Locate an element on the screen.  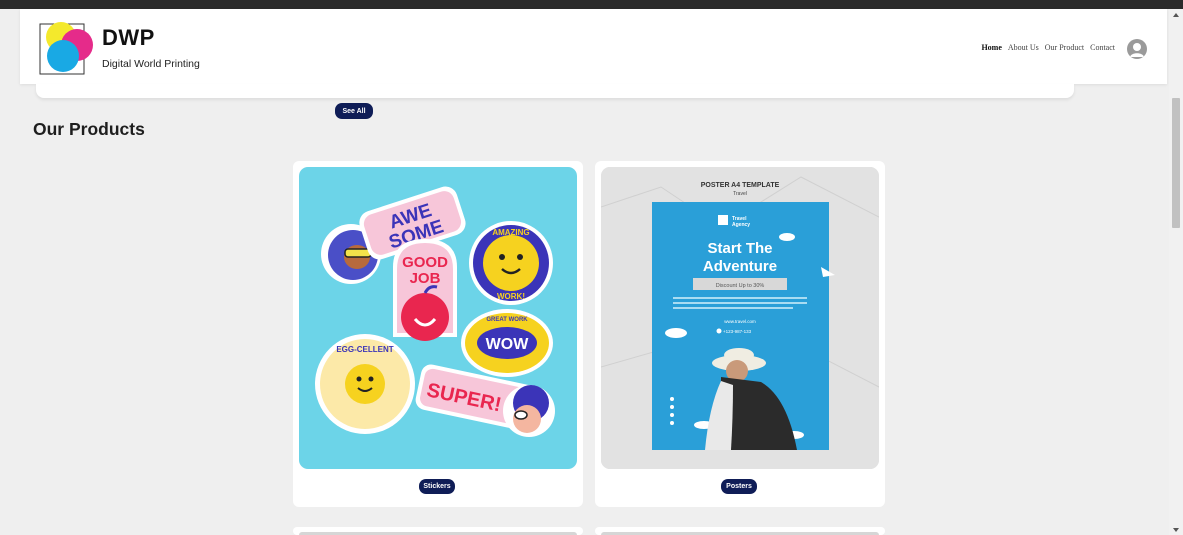
browser-top-strip is located at coordinates (591, 4).